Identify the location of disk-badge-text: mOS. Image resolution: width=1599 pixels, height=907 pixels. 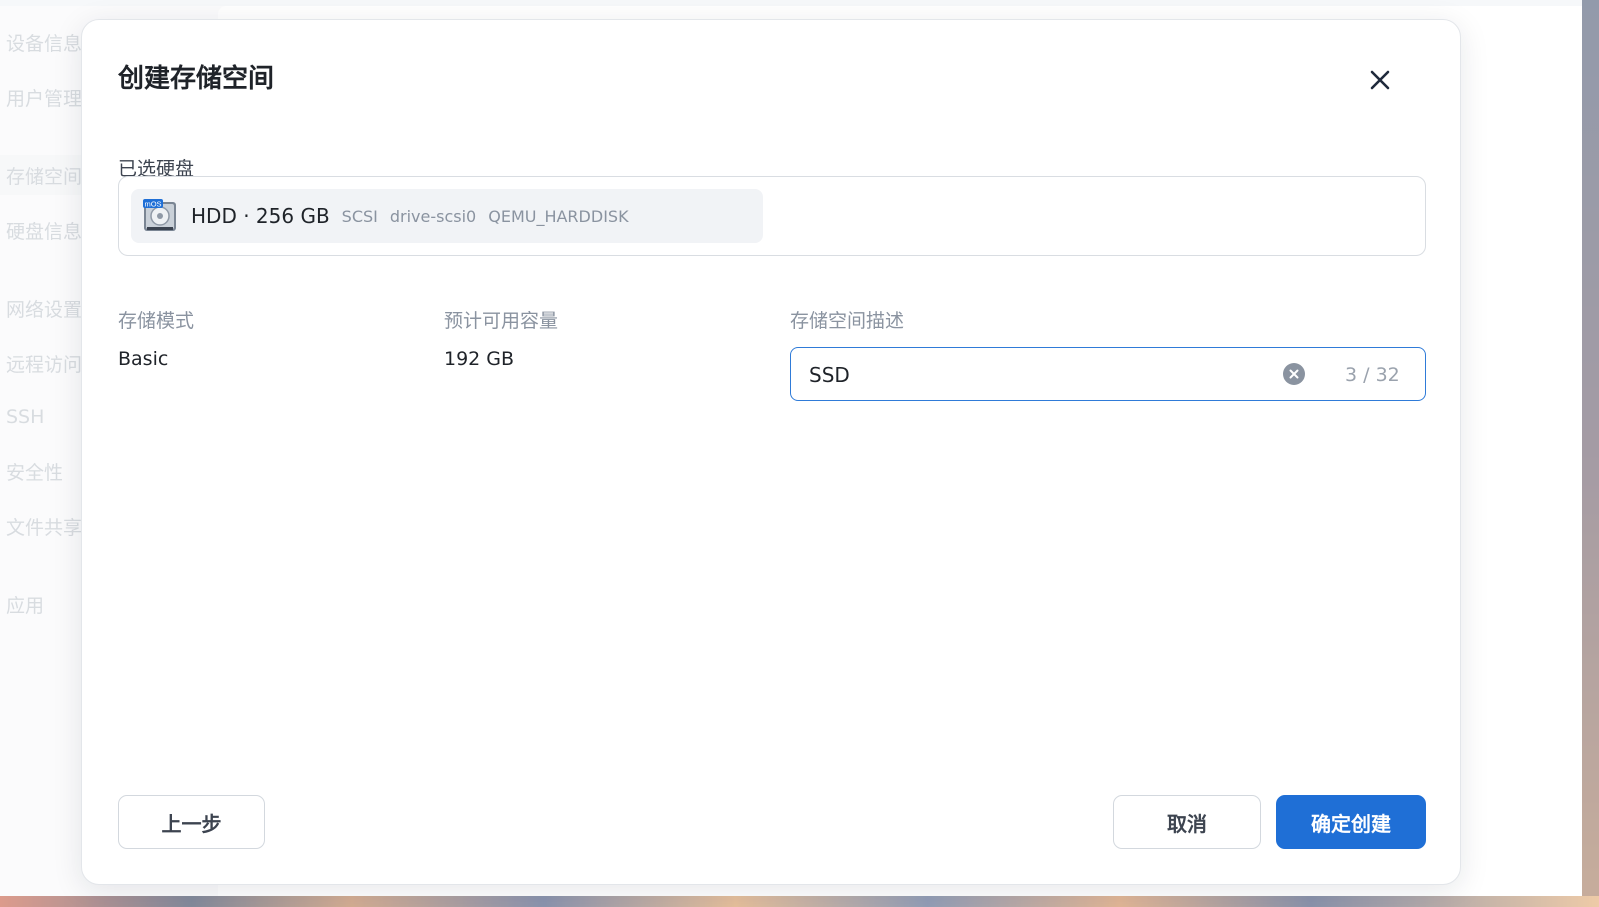
(152, 204).